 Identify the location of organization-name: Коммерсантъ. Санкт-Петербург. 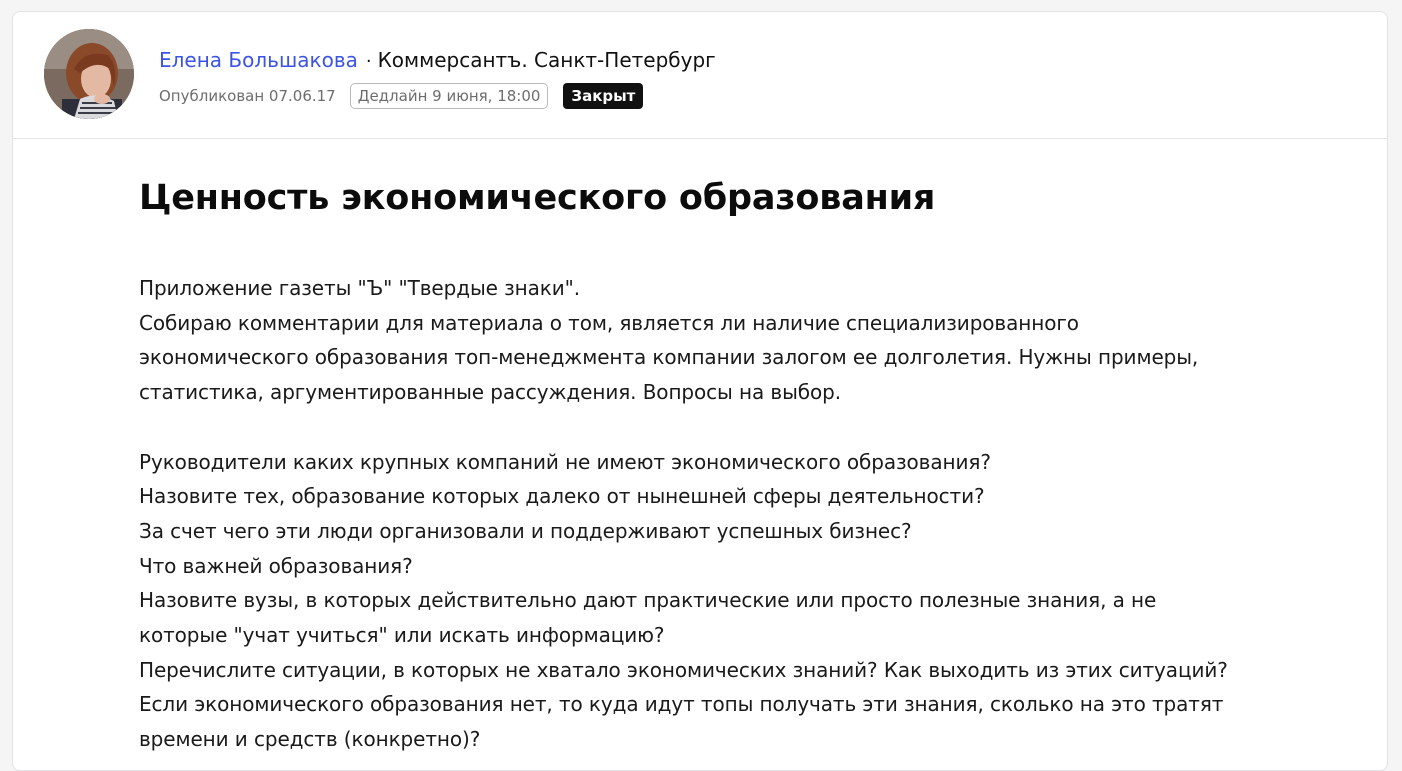
(546, 60).